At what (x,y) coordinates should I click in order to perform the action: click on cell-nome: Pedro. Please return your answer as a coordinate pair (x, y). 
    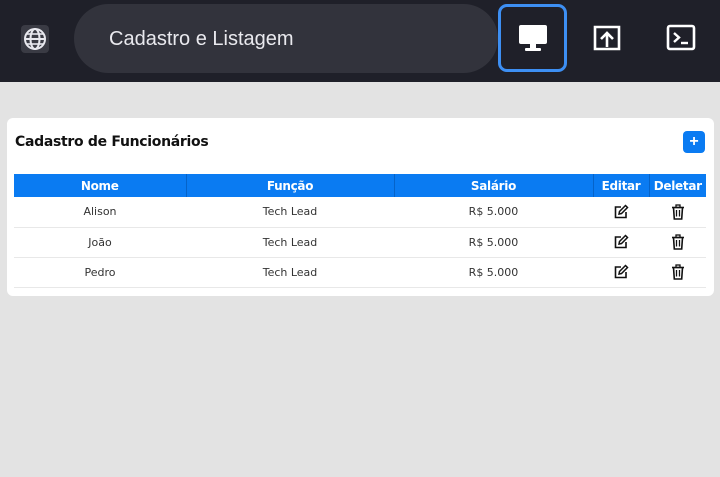
    Looking at the image, I should click on (100, 272).